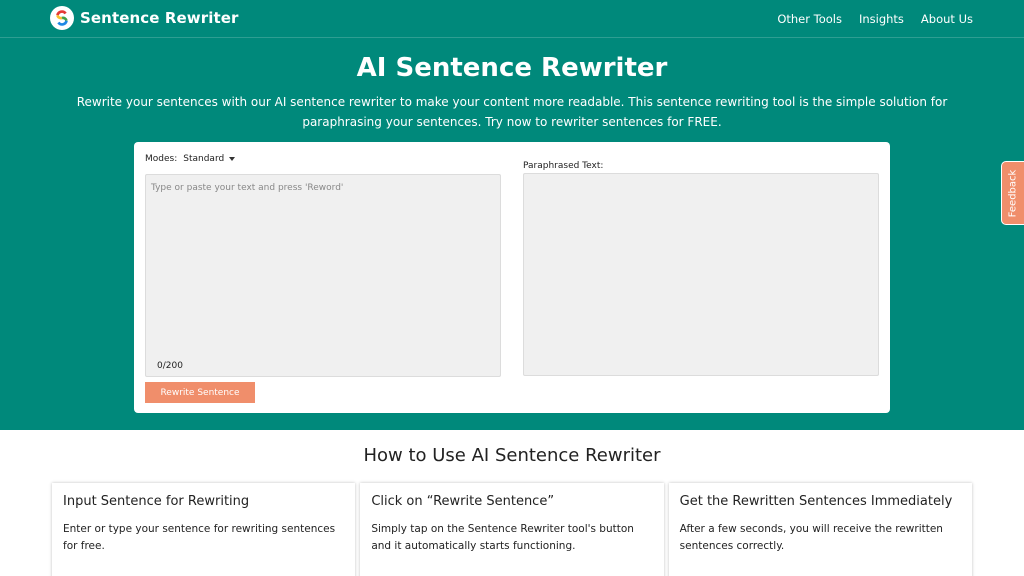 The width and height of the screenshot is (1024, 576). I want to click on paraphrased-text-label: Paraphrased Text:, so click(563, 166).